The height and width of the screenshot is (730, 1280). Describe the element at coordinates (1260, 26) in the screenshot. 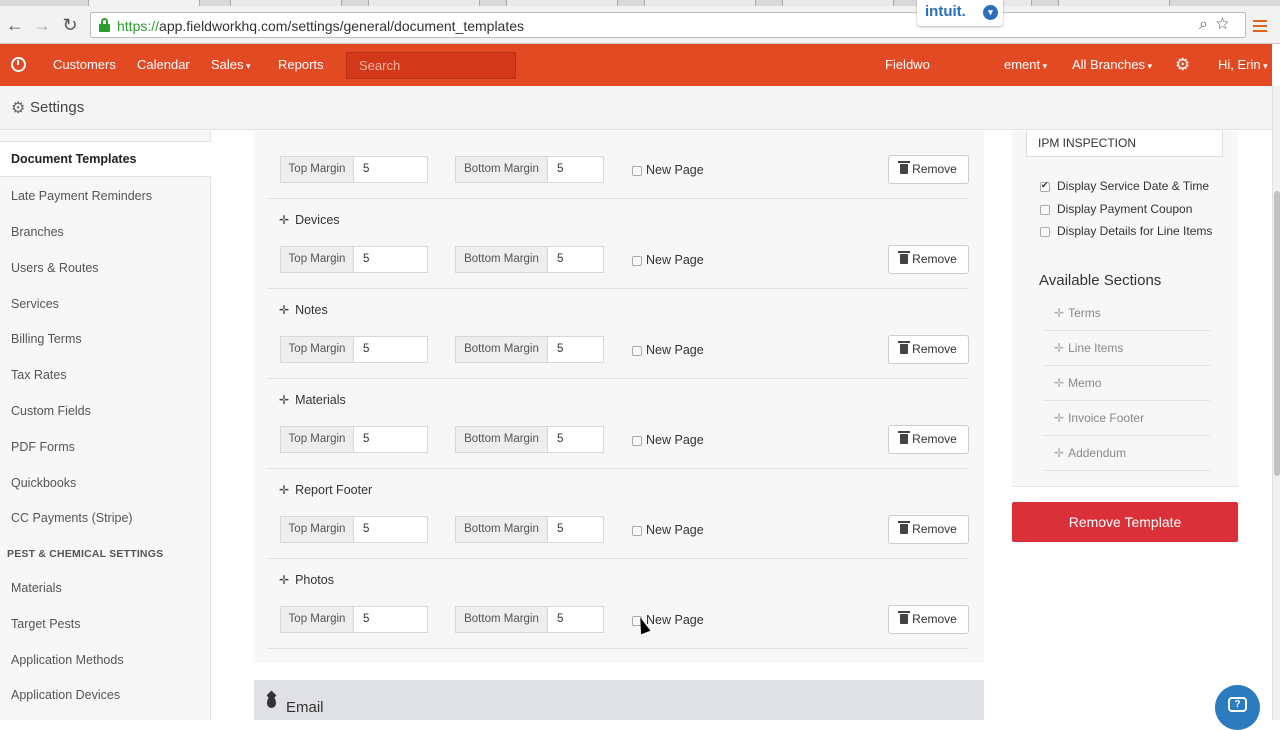

I see `browser-menu-icon` at that location.